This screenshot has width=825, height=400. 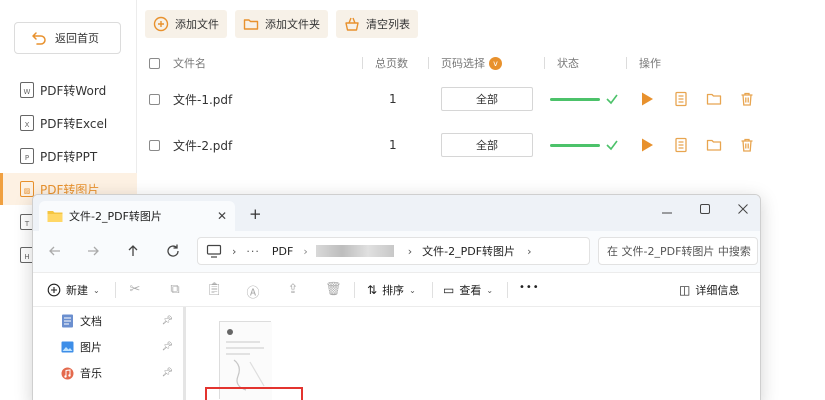 What do you see at coordinates (388, 24) in the screenshot?
I see `clear-list-label: 清空列表` at bounding box center [388, 24].